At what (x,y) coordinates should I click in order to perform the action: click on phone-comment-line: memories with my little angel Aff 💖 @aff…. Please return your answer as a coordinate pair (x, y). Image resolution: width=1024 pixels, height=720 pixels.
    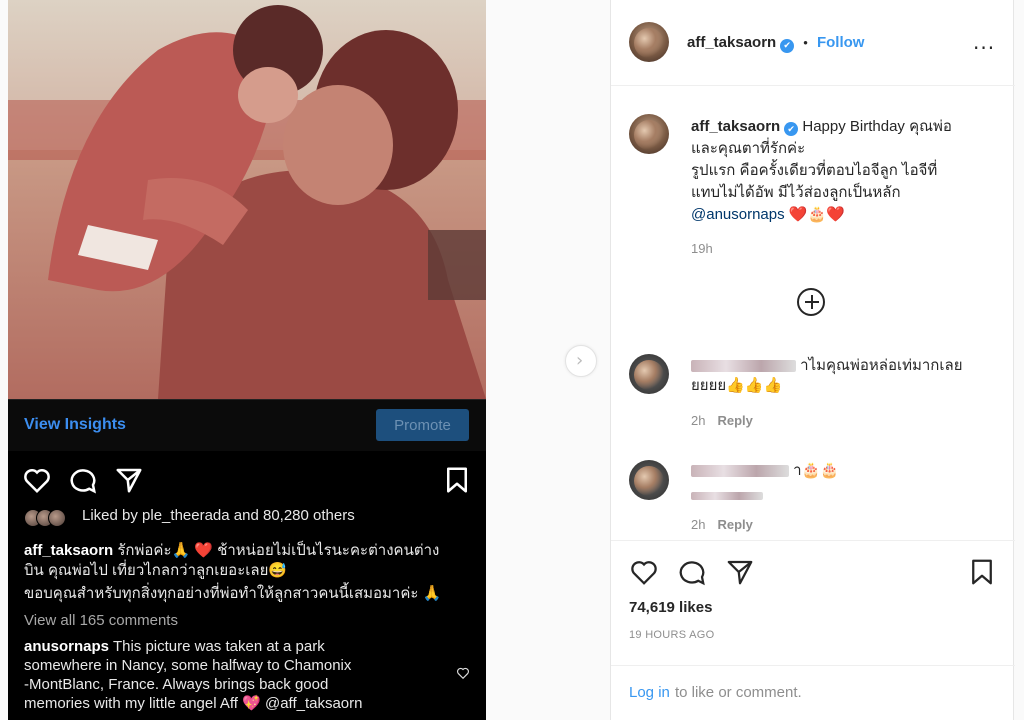
    Looking at the image, I should click on (193, 703).